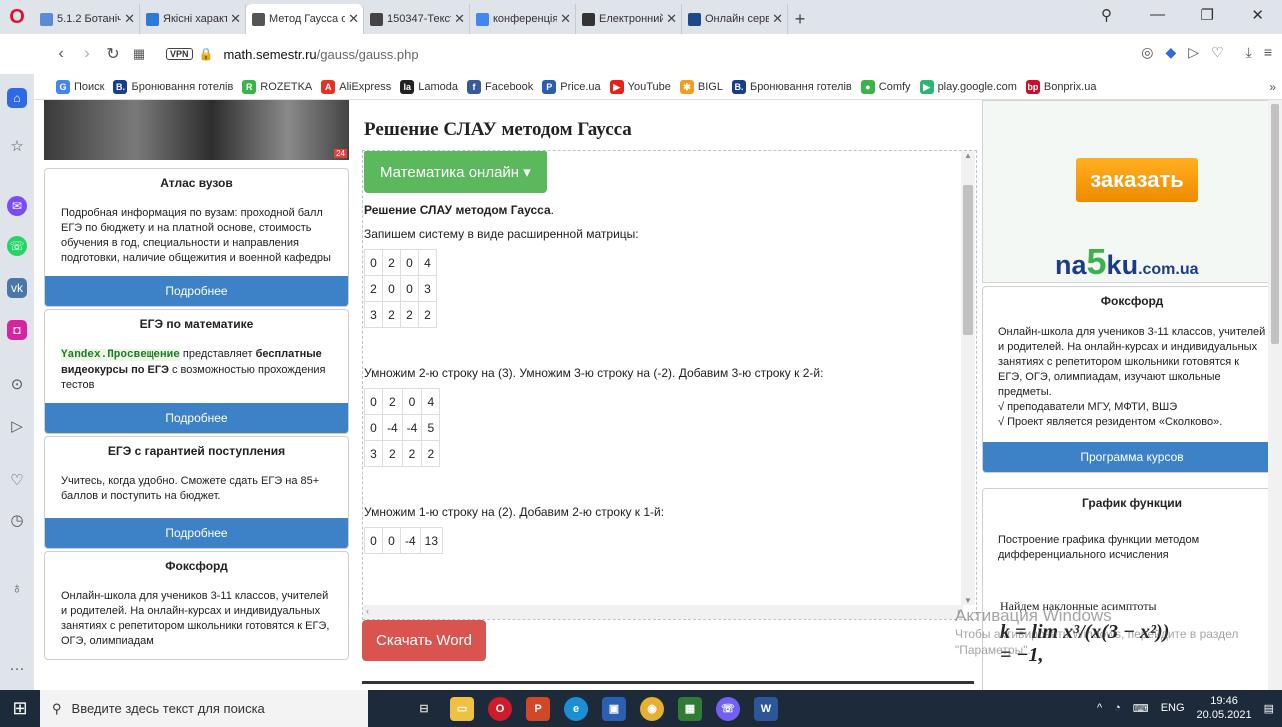  I want to click on more-icon: ···, so click(17, 668).